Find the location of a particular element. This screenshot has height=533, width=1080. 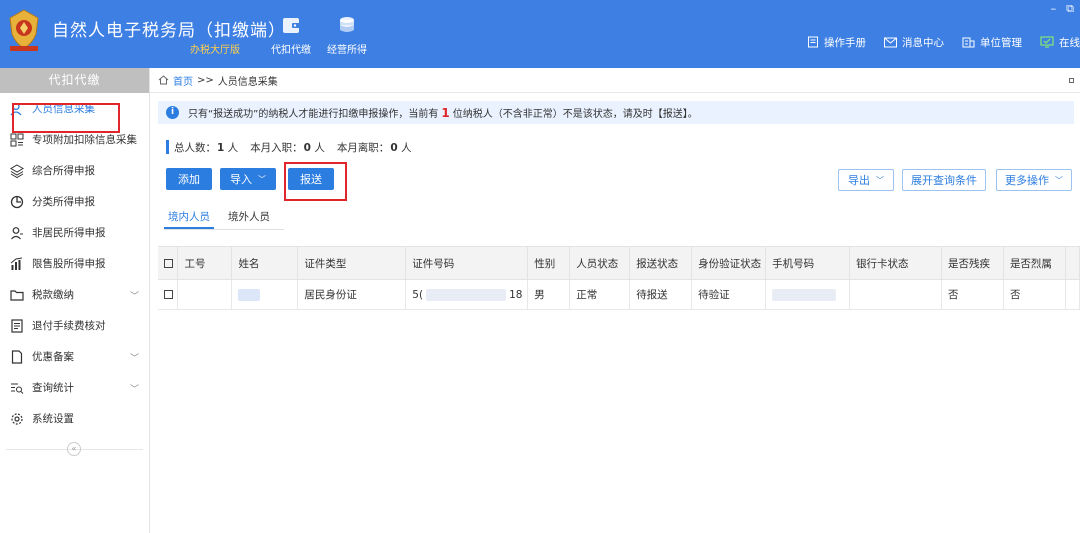

sidebar-item-restricted-stock: 限售股所得申报 is located at coordinates (74, 263).